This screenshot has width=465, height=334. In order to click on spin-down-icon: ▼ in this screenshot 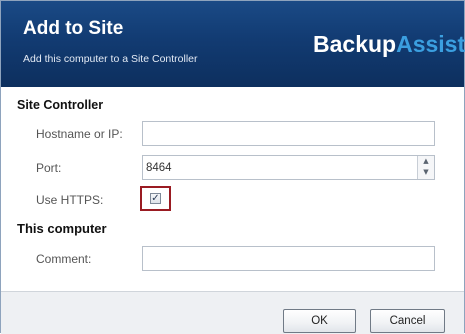, I will do `click(426, 172)`.